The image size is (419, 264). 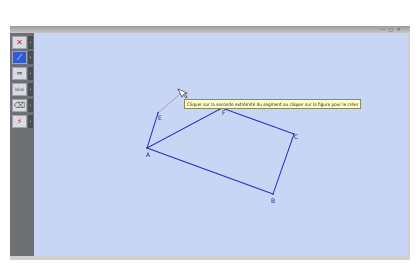 What do you see at coordinates (224, 113) in the screenshot?
I see `point-F-label: F` at bounding box center [224, 113].